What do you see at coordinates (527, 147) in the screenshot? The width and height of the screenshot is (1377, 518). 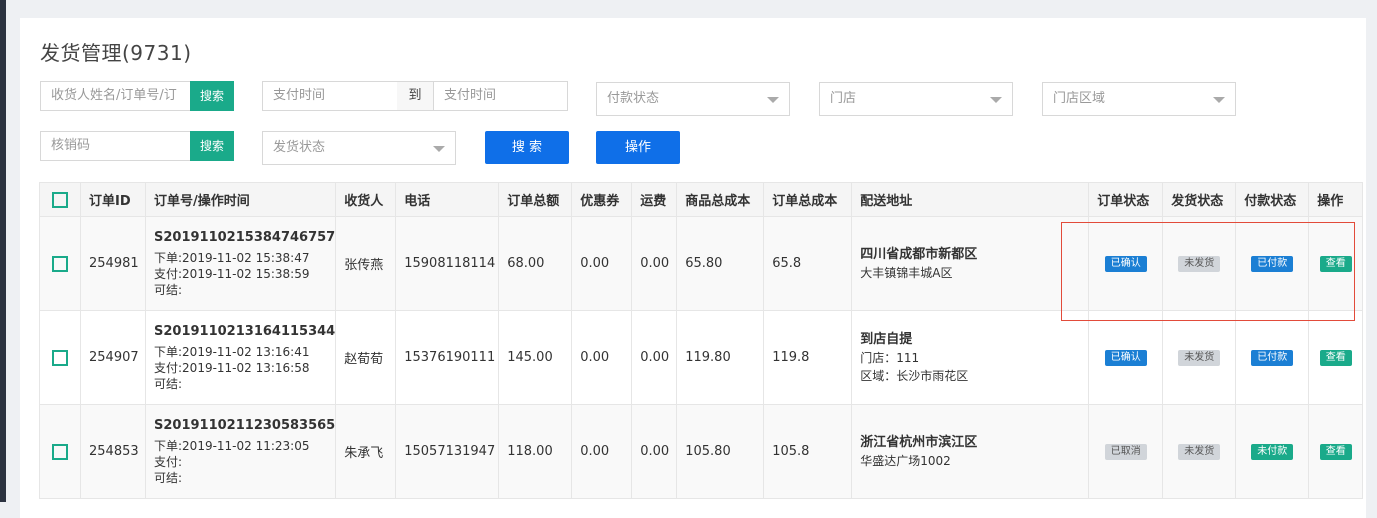 I see `main-search-button: 搜 索` at bounding box center [527, 147].